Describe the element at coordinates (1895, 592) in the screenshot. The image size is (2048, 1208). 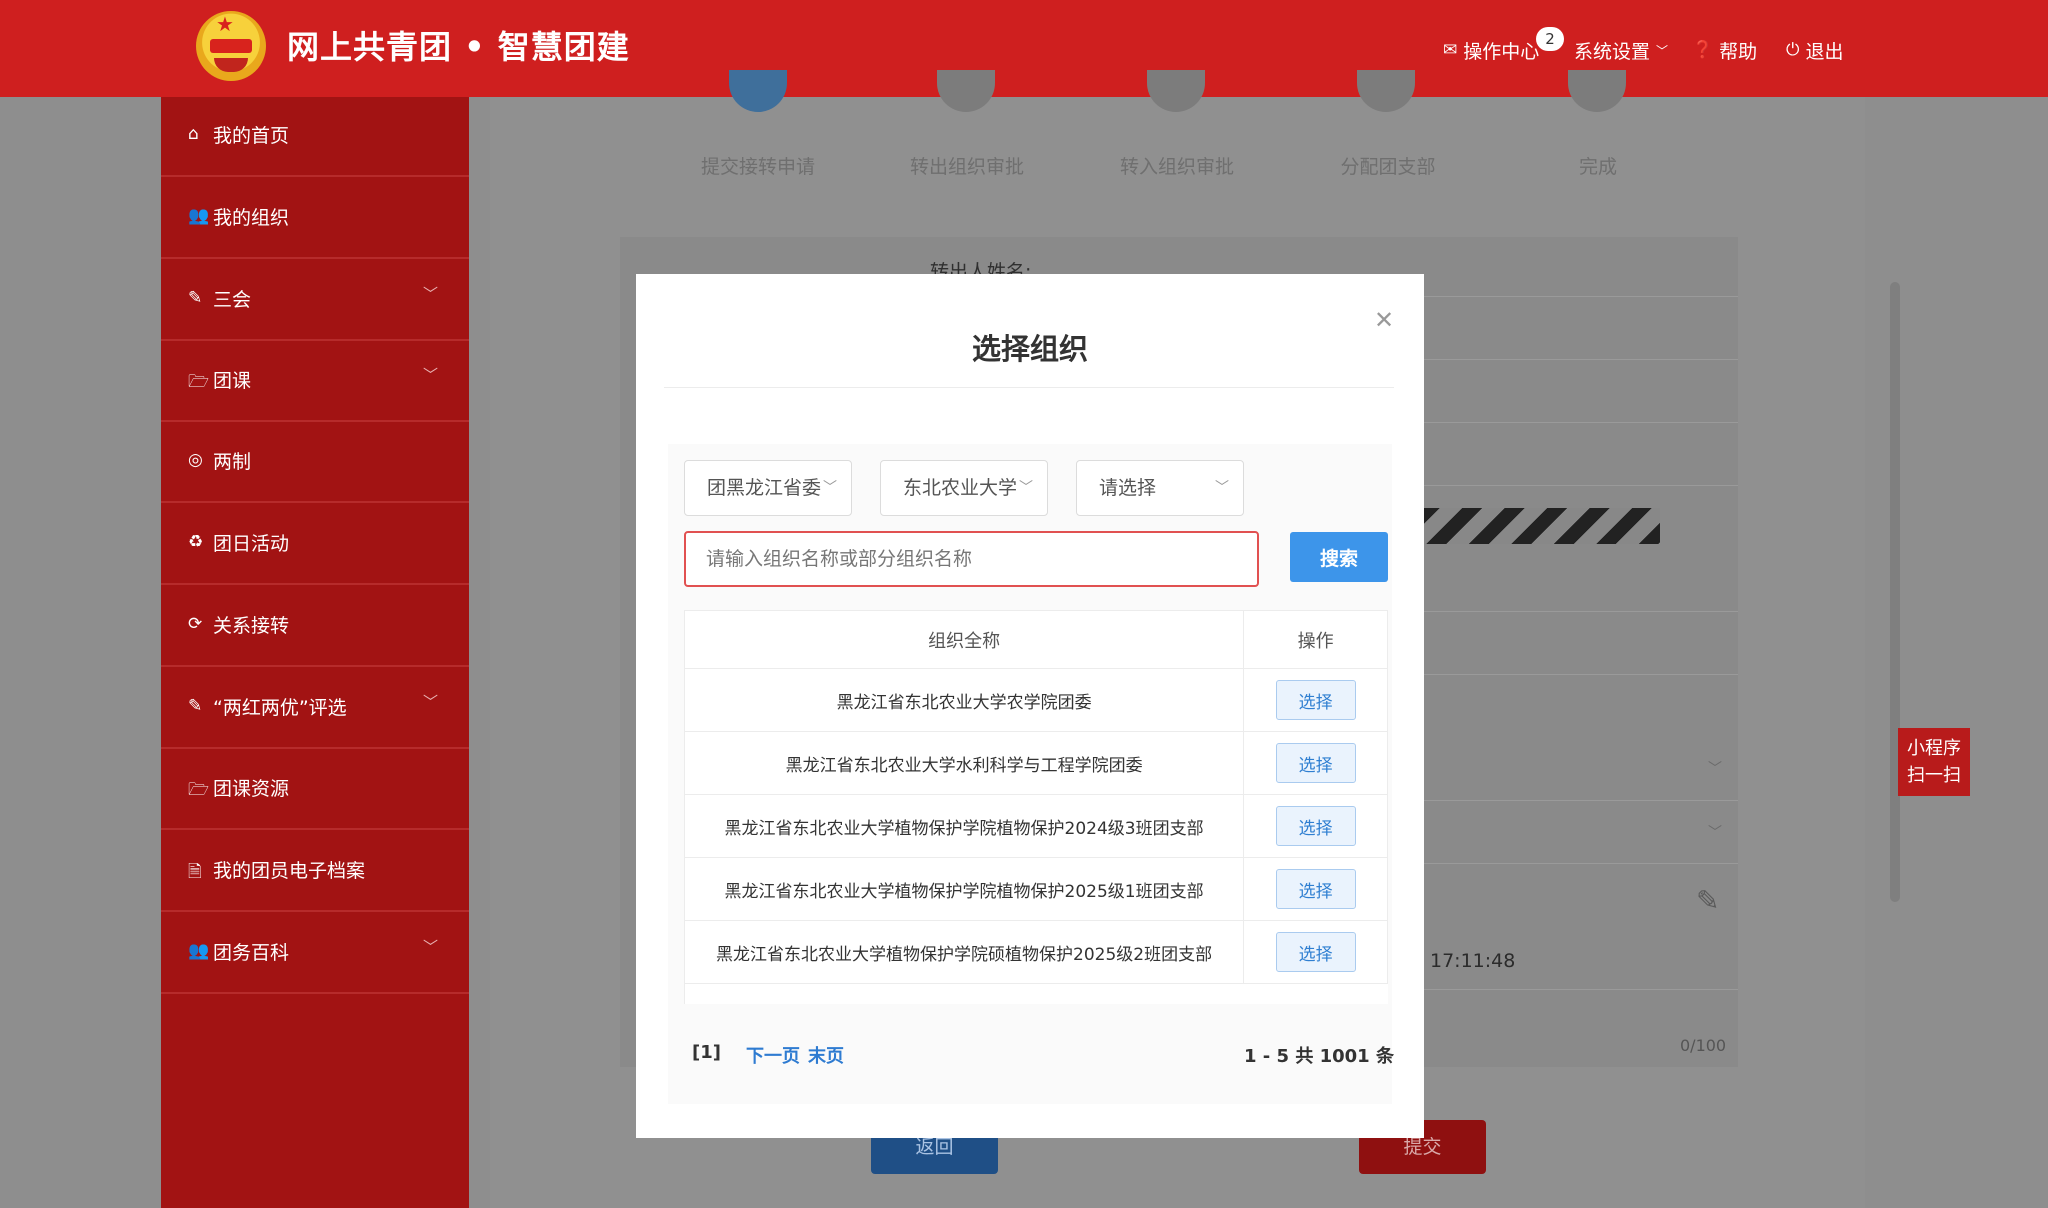
I see `page-scrollbar` at that location.